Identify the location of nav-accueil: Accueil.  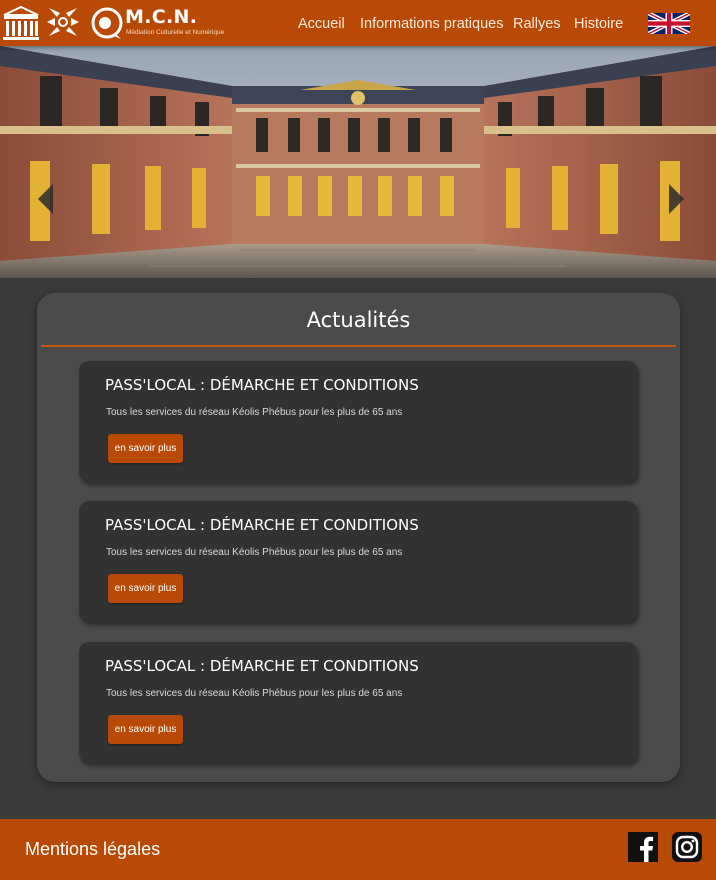
(321, 24).